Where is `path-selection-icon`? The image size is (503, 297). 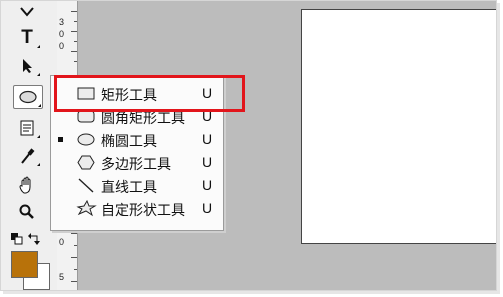 path-selection-icon is located at coordinates (27, 66).